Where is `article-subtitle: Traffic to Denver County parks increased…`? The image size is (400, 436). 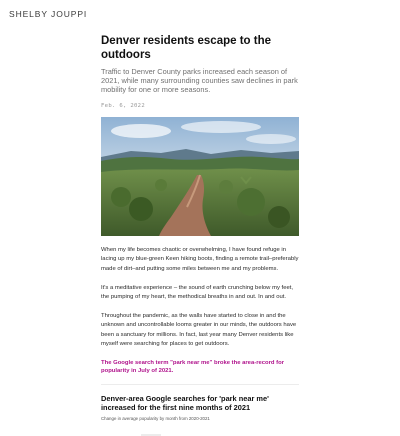
article-subtitle: Traffic to Denver County parks increased… is located at coordinates (199, 80).